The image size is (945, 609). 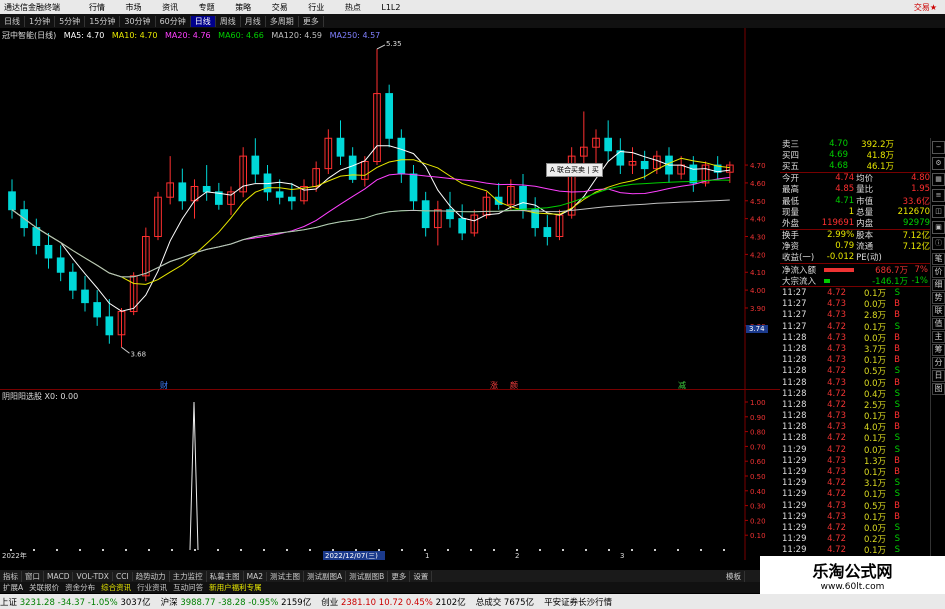 I want to click on indicator-tab: CCI, so click(x=123, y=576).